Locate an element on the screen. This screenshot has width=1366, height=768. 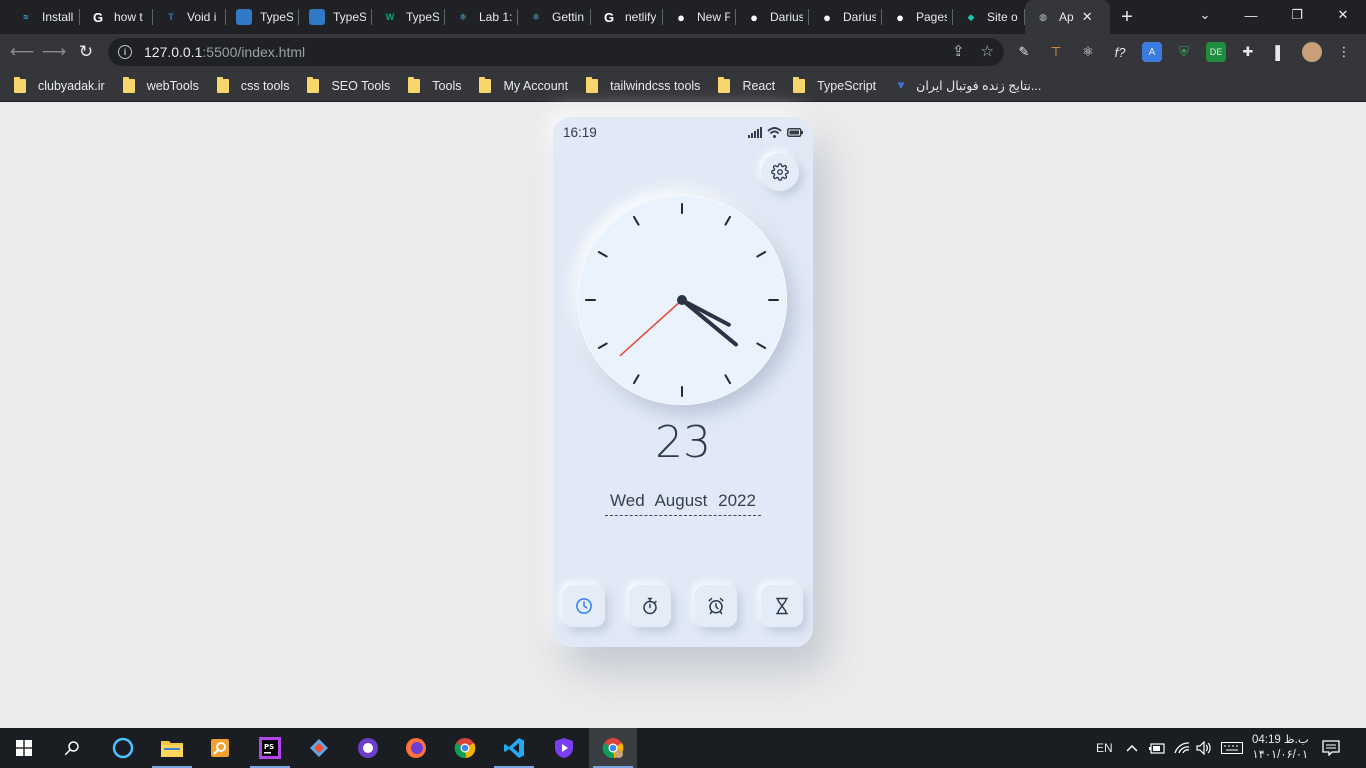
power-tray-button is located at coordinates (1157, 748).